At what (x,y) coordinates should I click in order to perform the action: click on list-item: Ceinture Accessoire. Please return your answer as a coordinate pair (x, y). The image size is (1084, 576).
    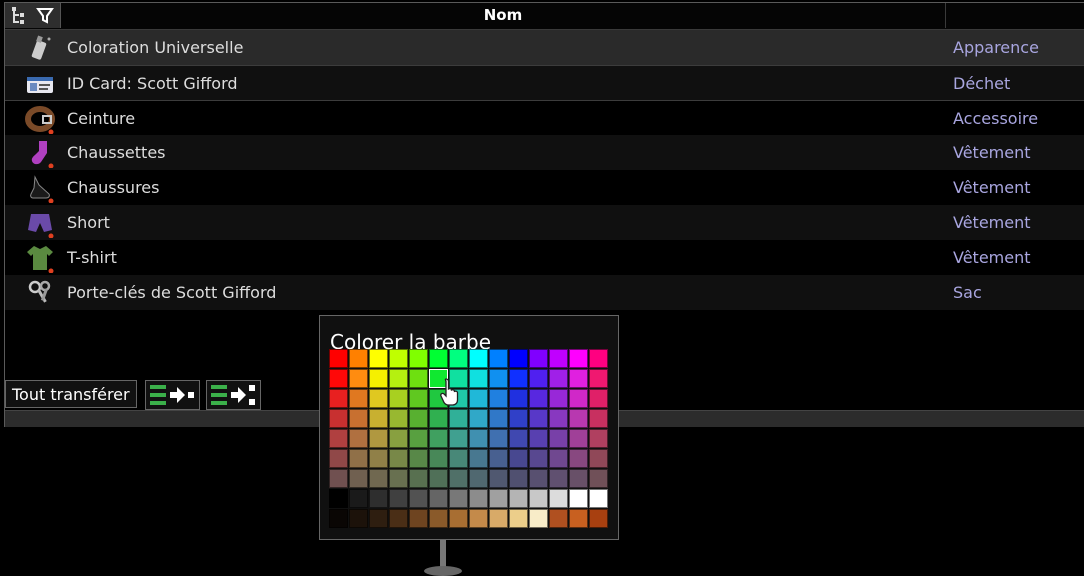
    Looking at the image, I should click on (544, 118).